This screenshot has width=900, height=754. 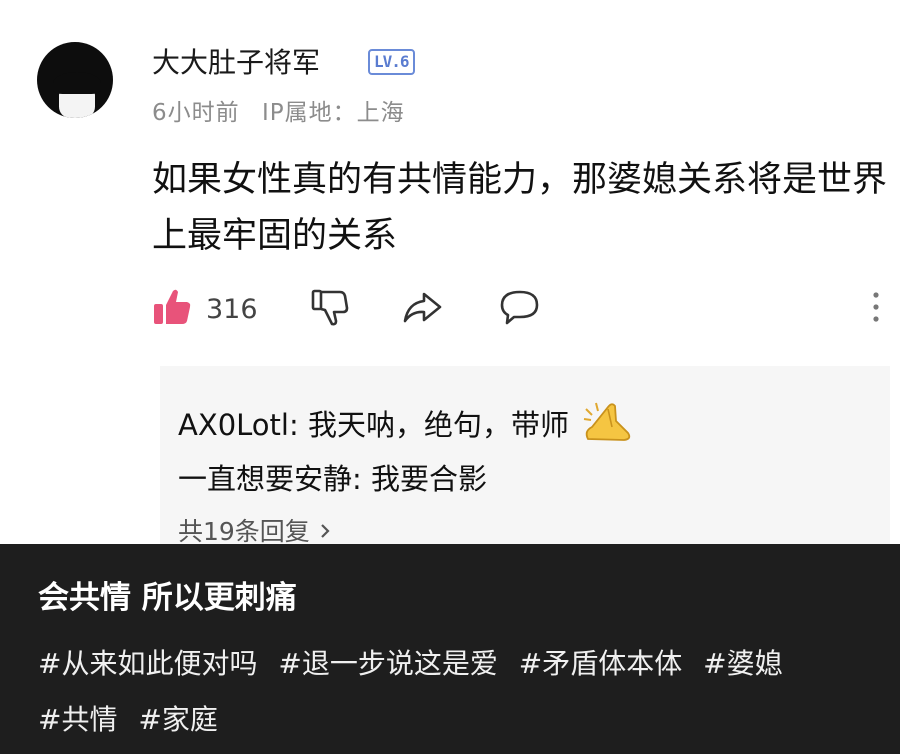 What do you see at coordinates (172, 309) in the screenshot?
I see `thumbs-up-icon` at bounding box center [172, 309].